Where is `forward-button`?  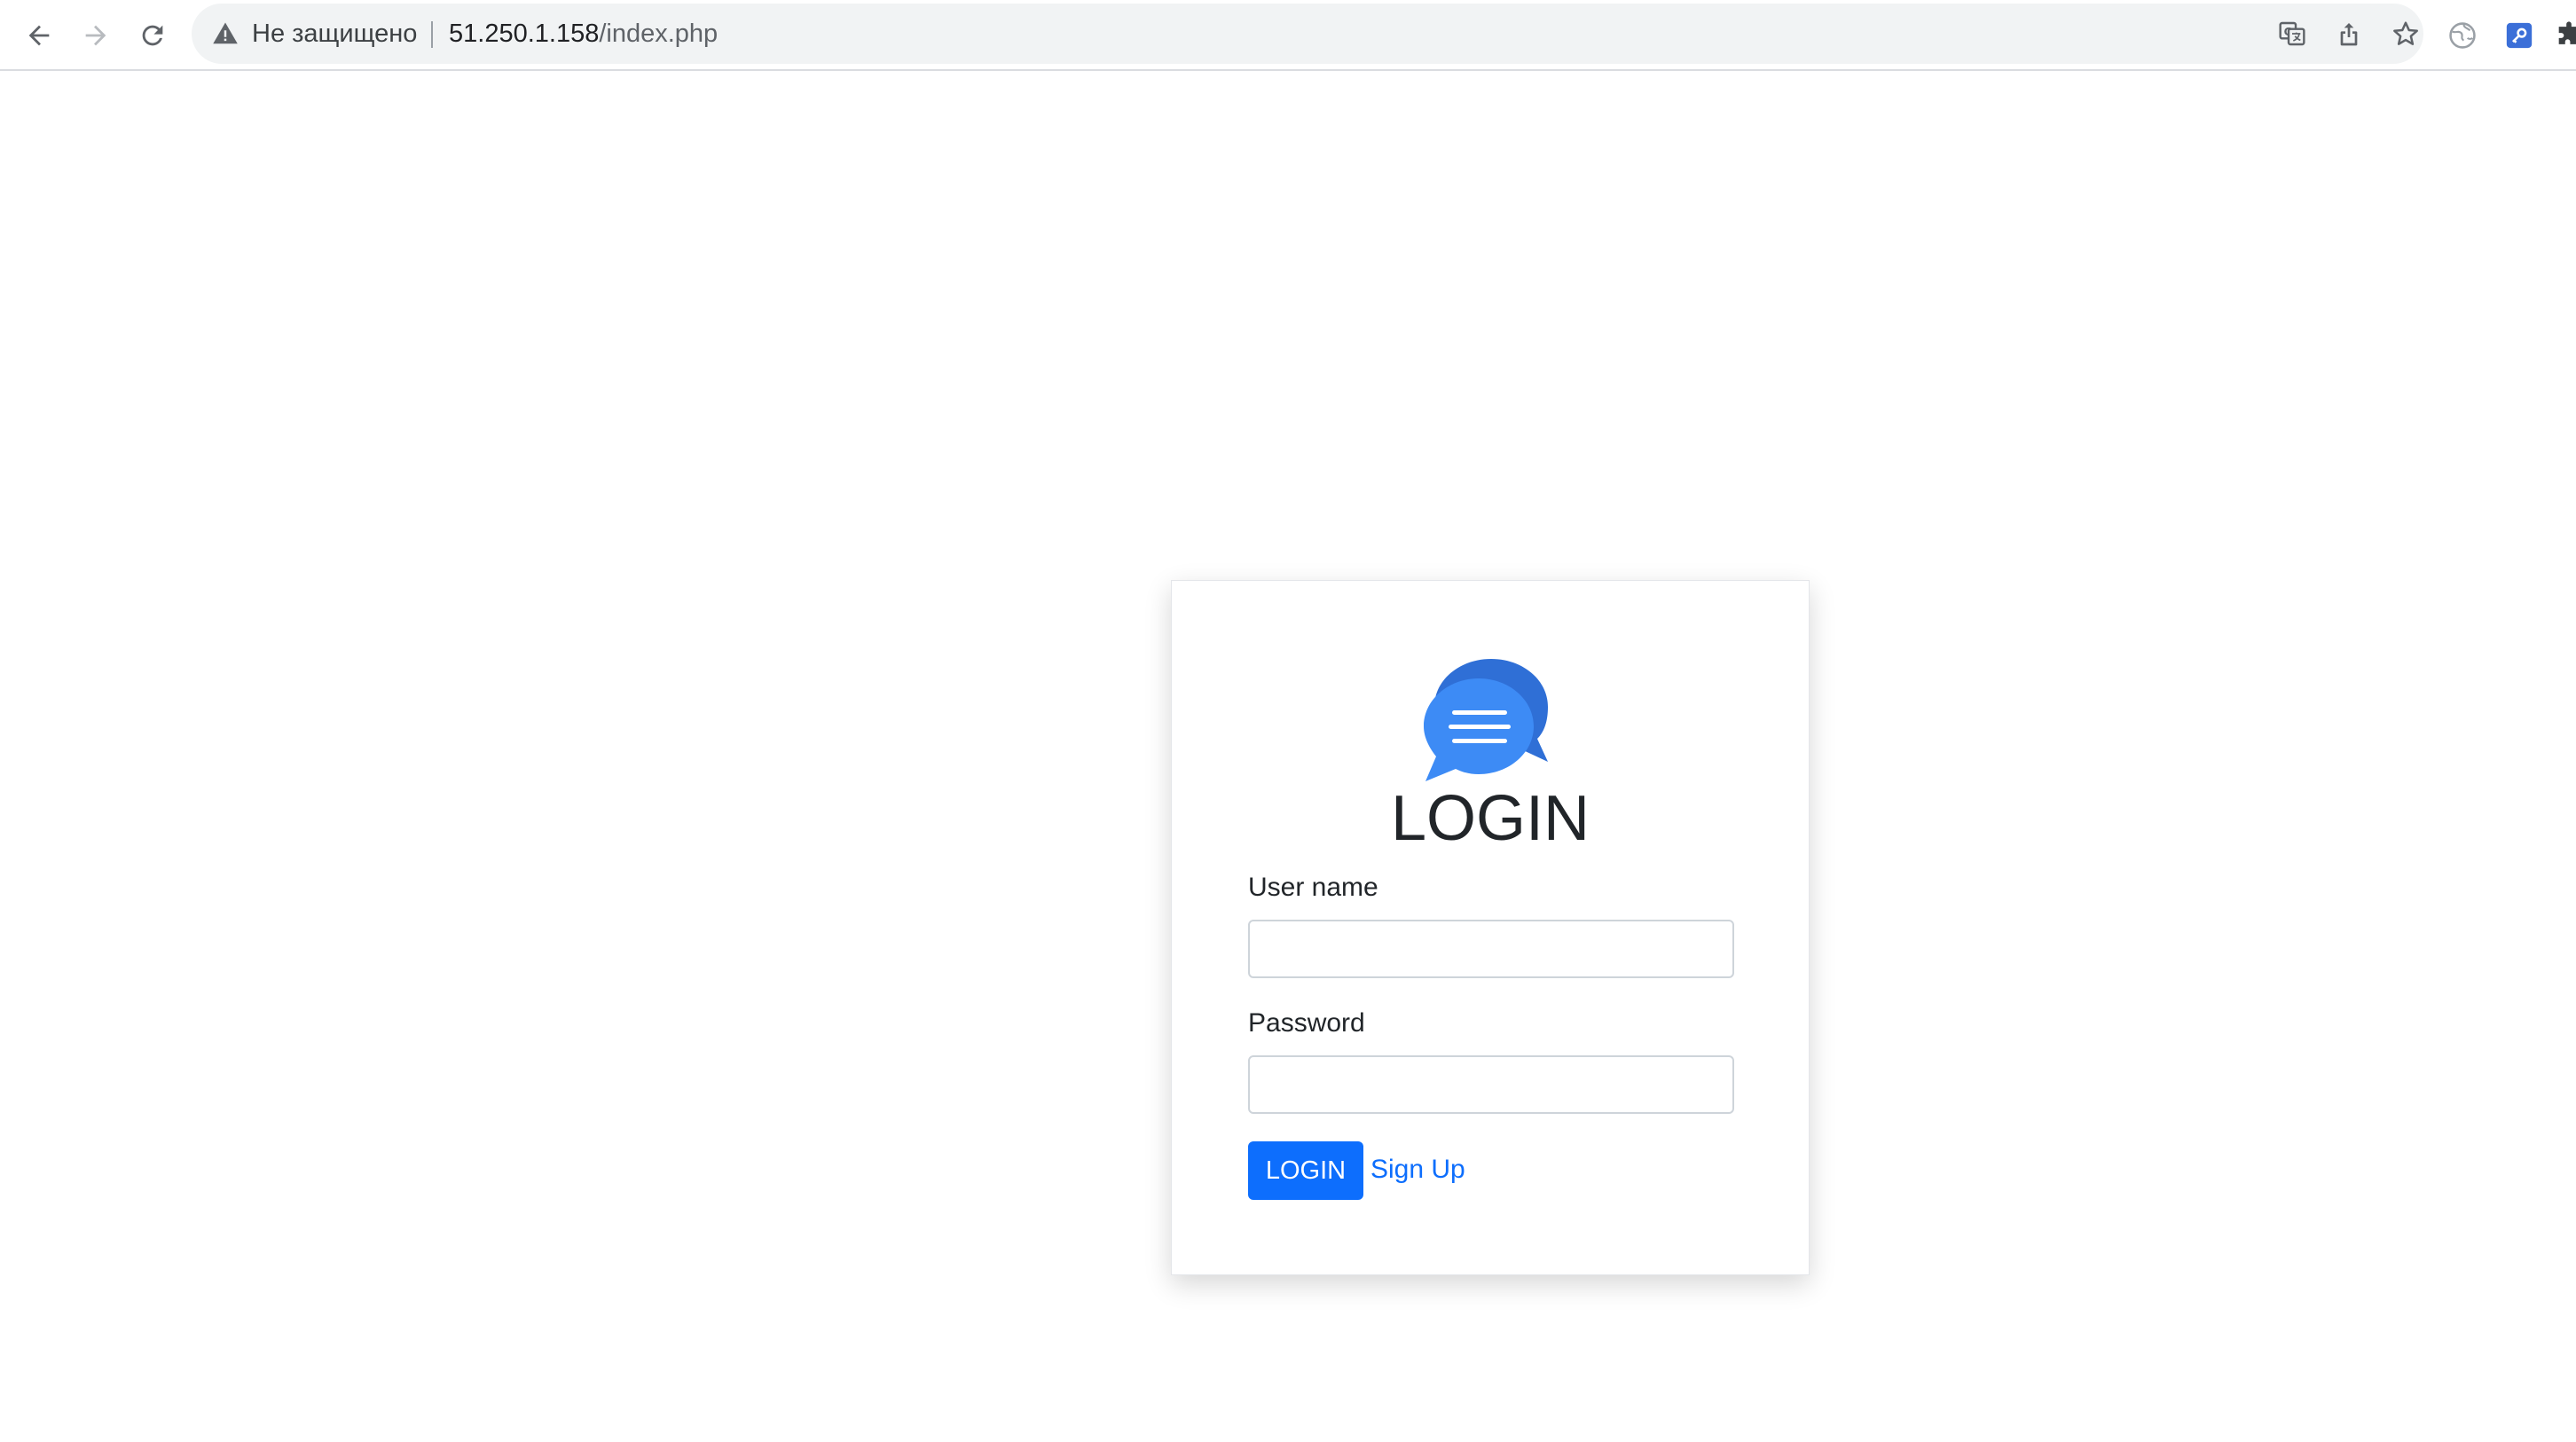 forward-button is located at coordinates (96, 35).